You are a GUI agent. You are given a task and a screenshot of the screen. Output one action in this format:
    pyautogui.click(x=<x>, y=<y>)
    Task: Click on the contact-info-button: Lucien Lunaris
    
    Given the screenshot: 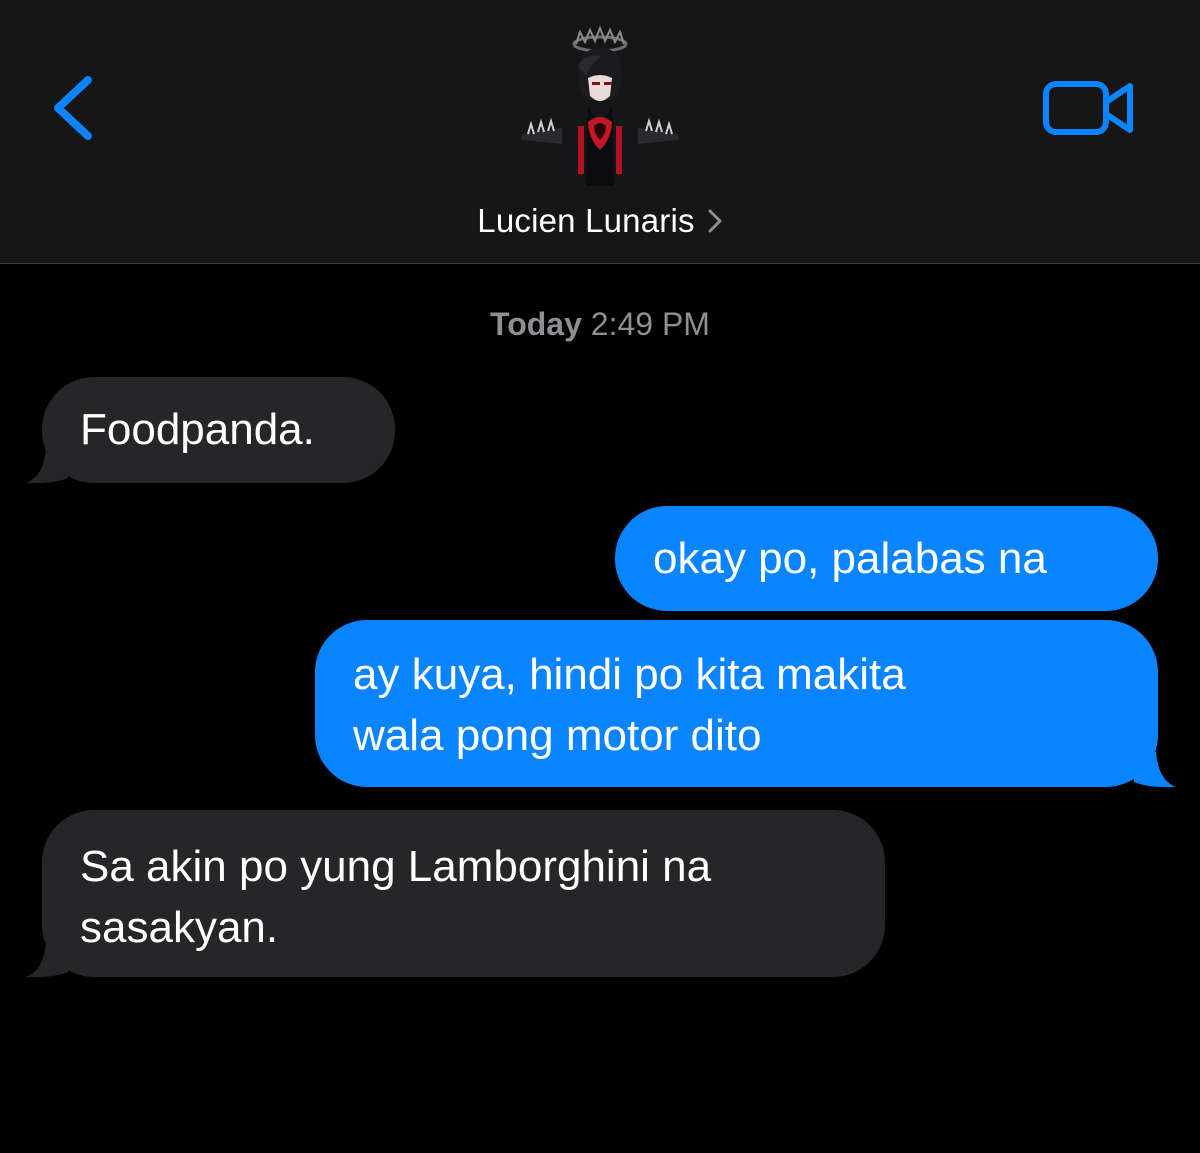 What is the action you would take?
    pyautogui.click(x=600, y=221)
    